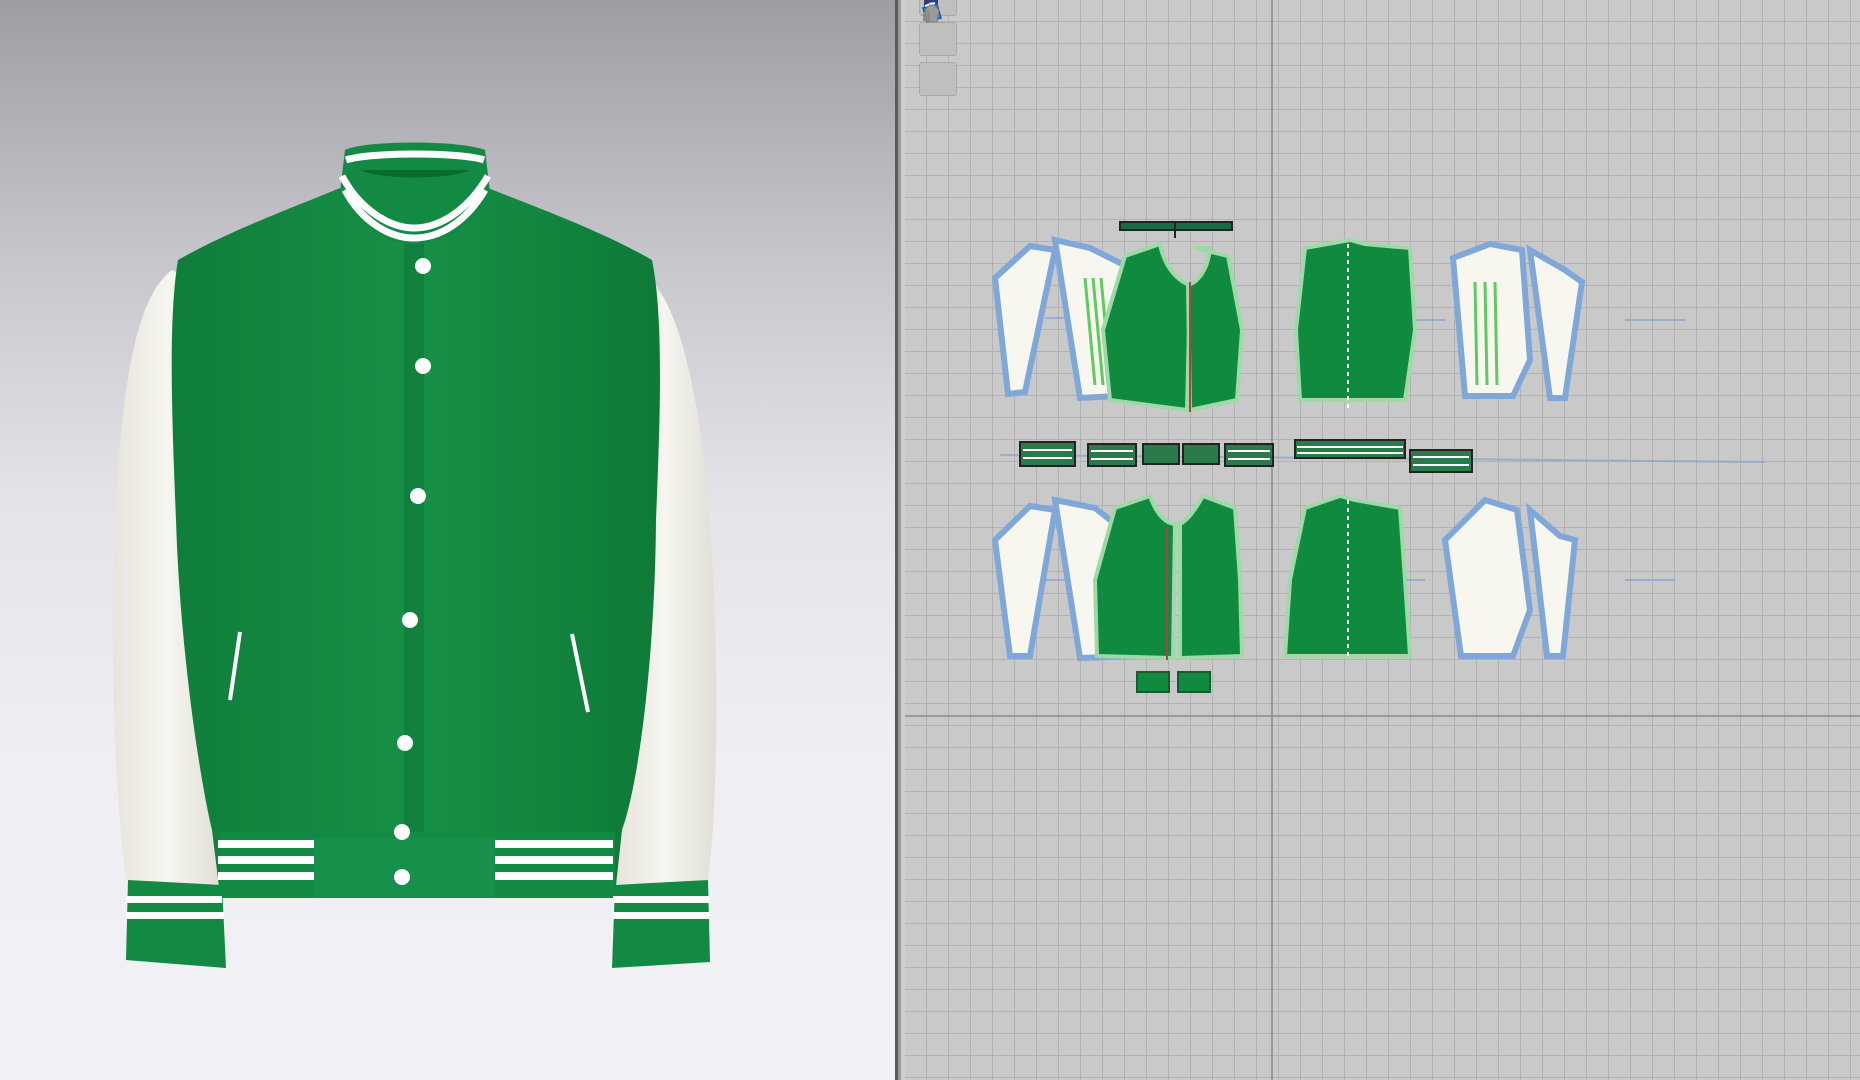  Describe the element at coordinates (414, 567) in the screenshot. I see `placket` at that location.